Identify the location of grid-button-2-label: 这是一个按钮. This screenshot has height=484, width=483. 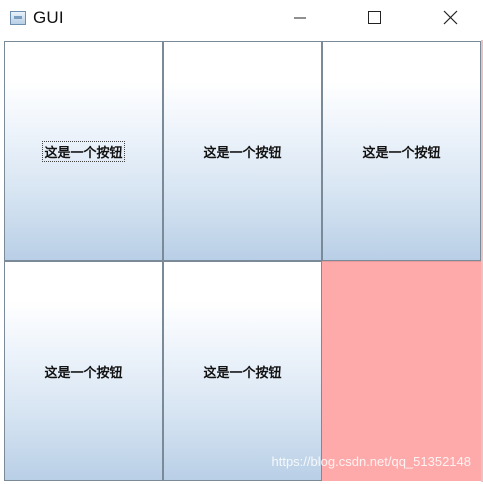
(242, 153).